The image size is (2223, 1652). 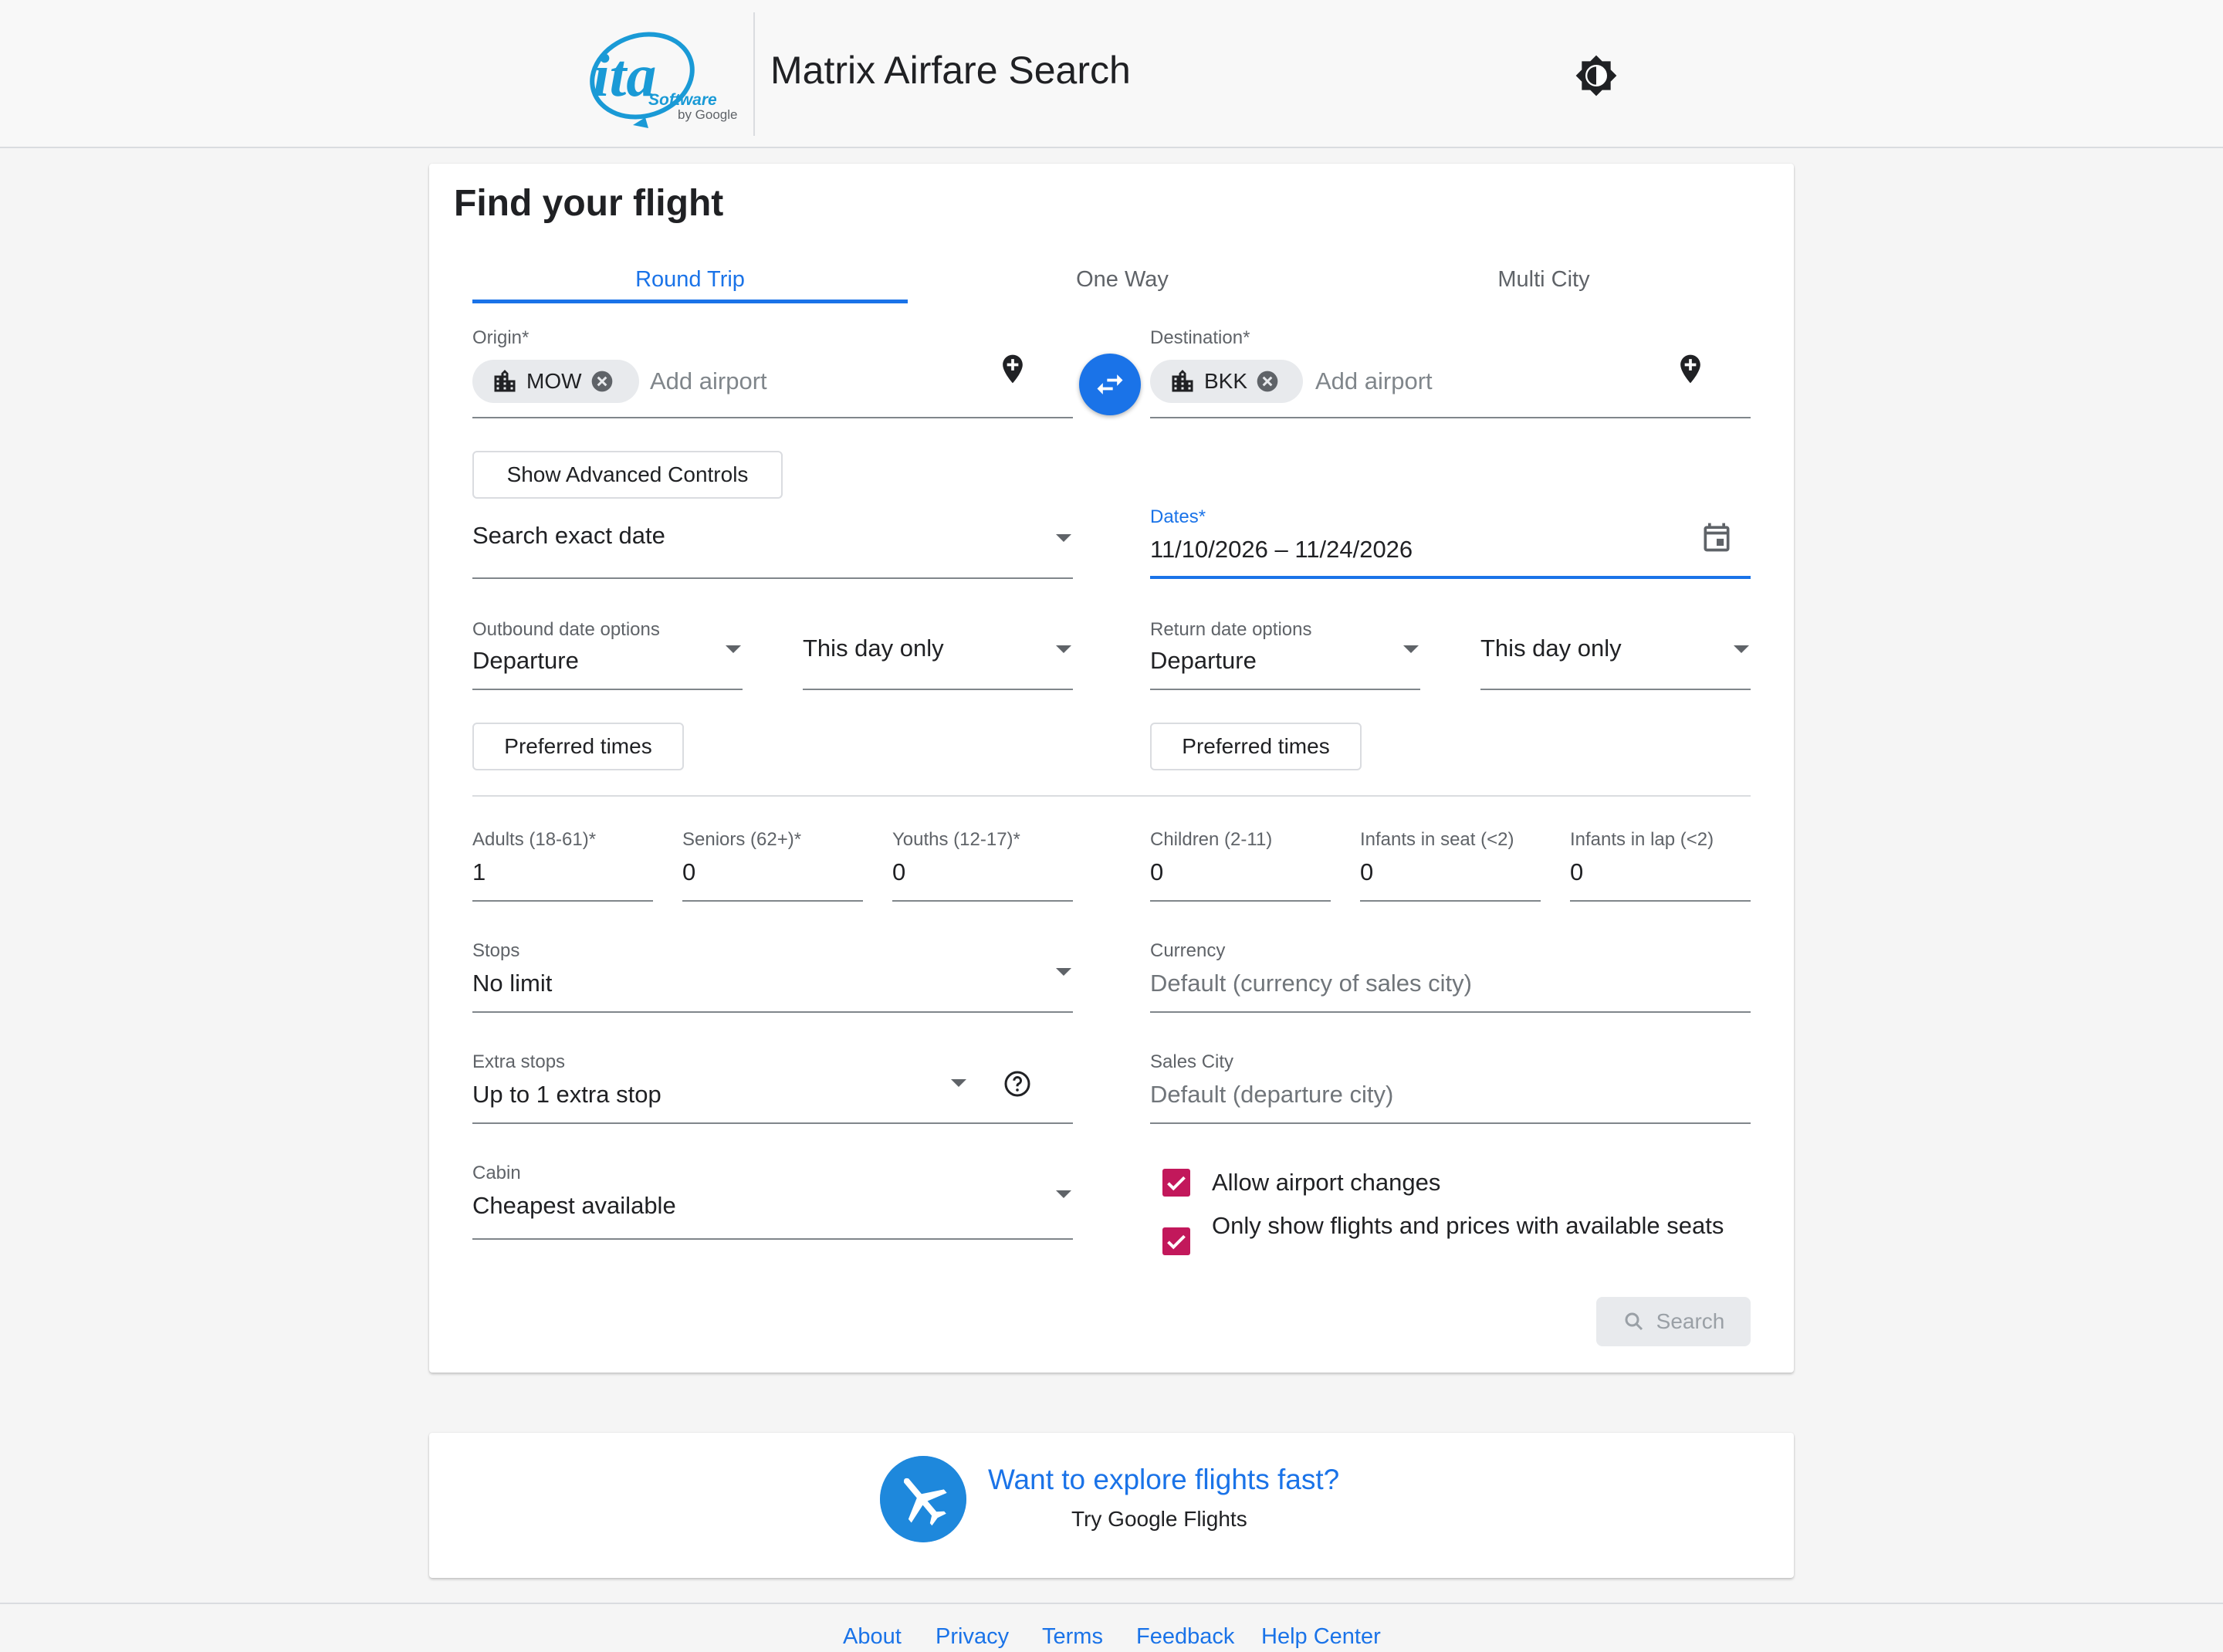 I want to click on footer-link-feedback: Feedback, so click(x=1185, y=1637).